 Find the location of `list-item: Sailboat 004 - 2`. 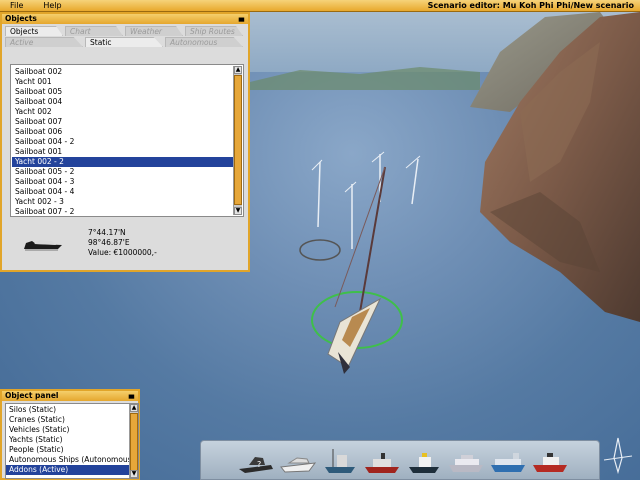

list-item: Sailboat 004 - 2 is located at coordinates (122, 142).